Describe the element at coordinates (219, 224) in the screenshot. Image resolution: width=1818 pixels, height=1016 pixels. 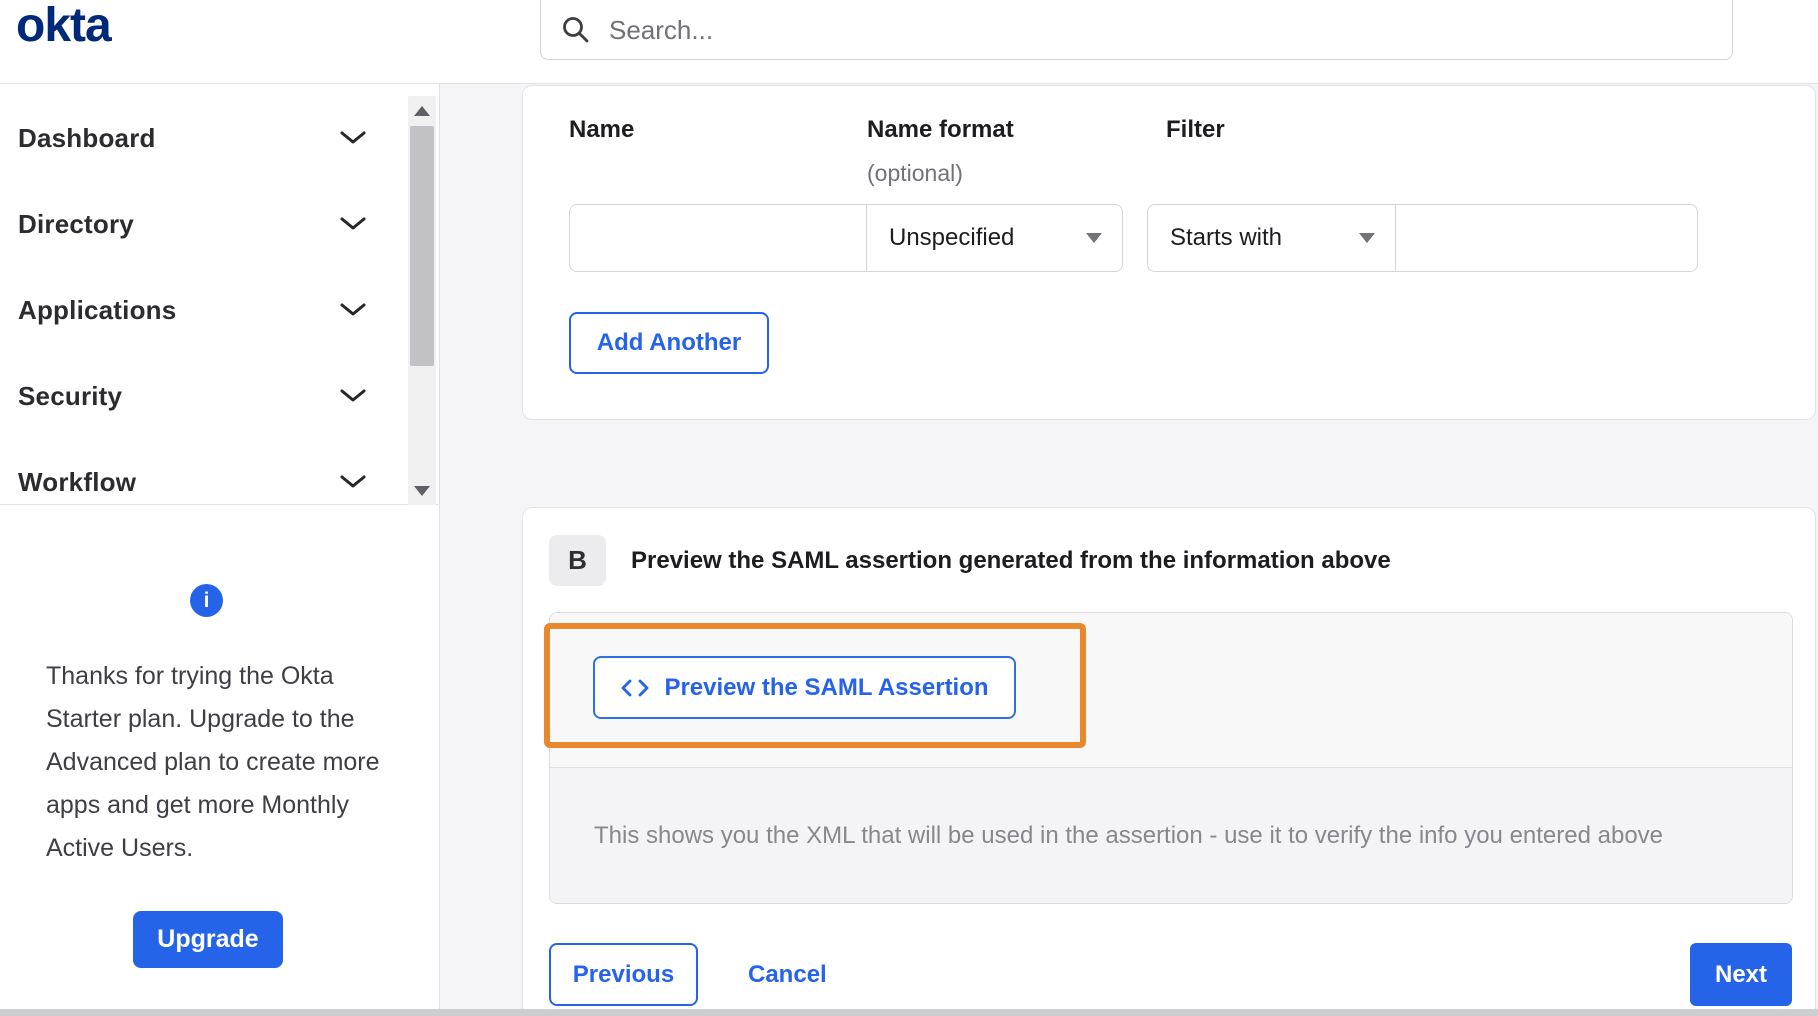
I see `sidebar-item-directory: Directory` at that location.